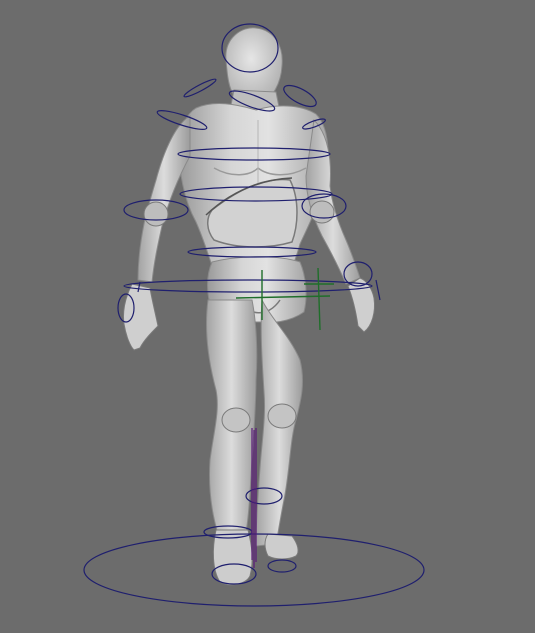 Image resolution: width=535 pixels, height=633 pixels. Describe the element at coordinates (156, 214) in the screenshot. I see `mesh-elbow-left` at that location.